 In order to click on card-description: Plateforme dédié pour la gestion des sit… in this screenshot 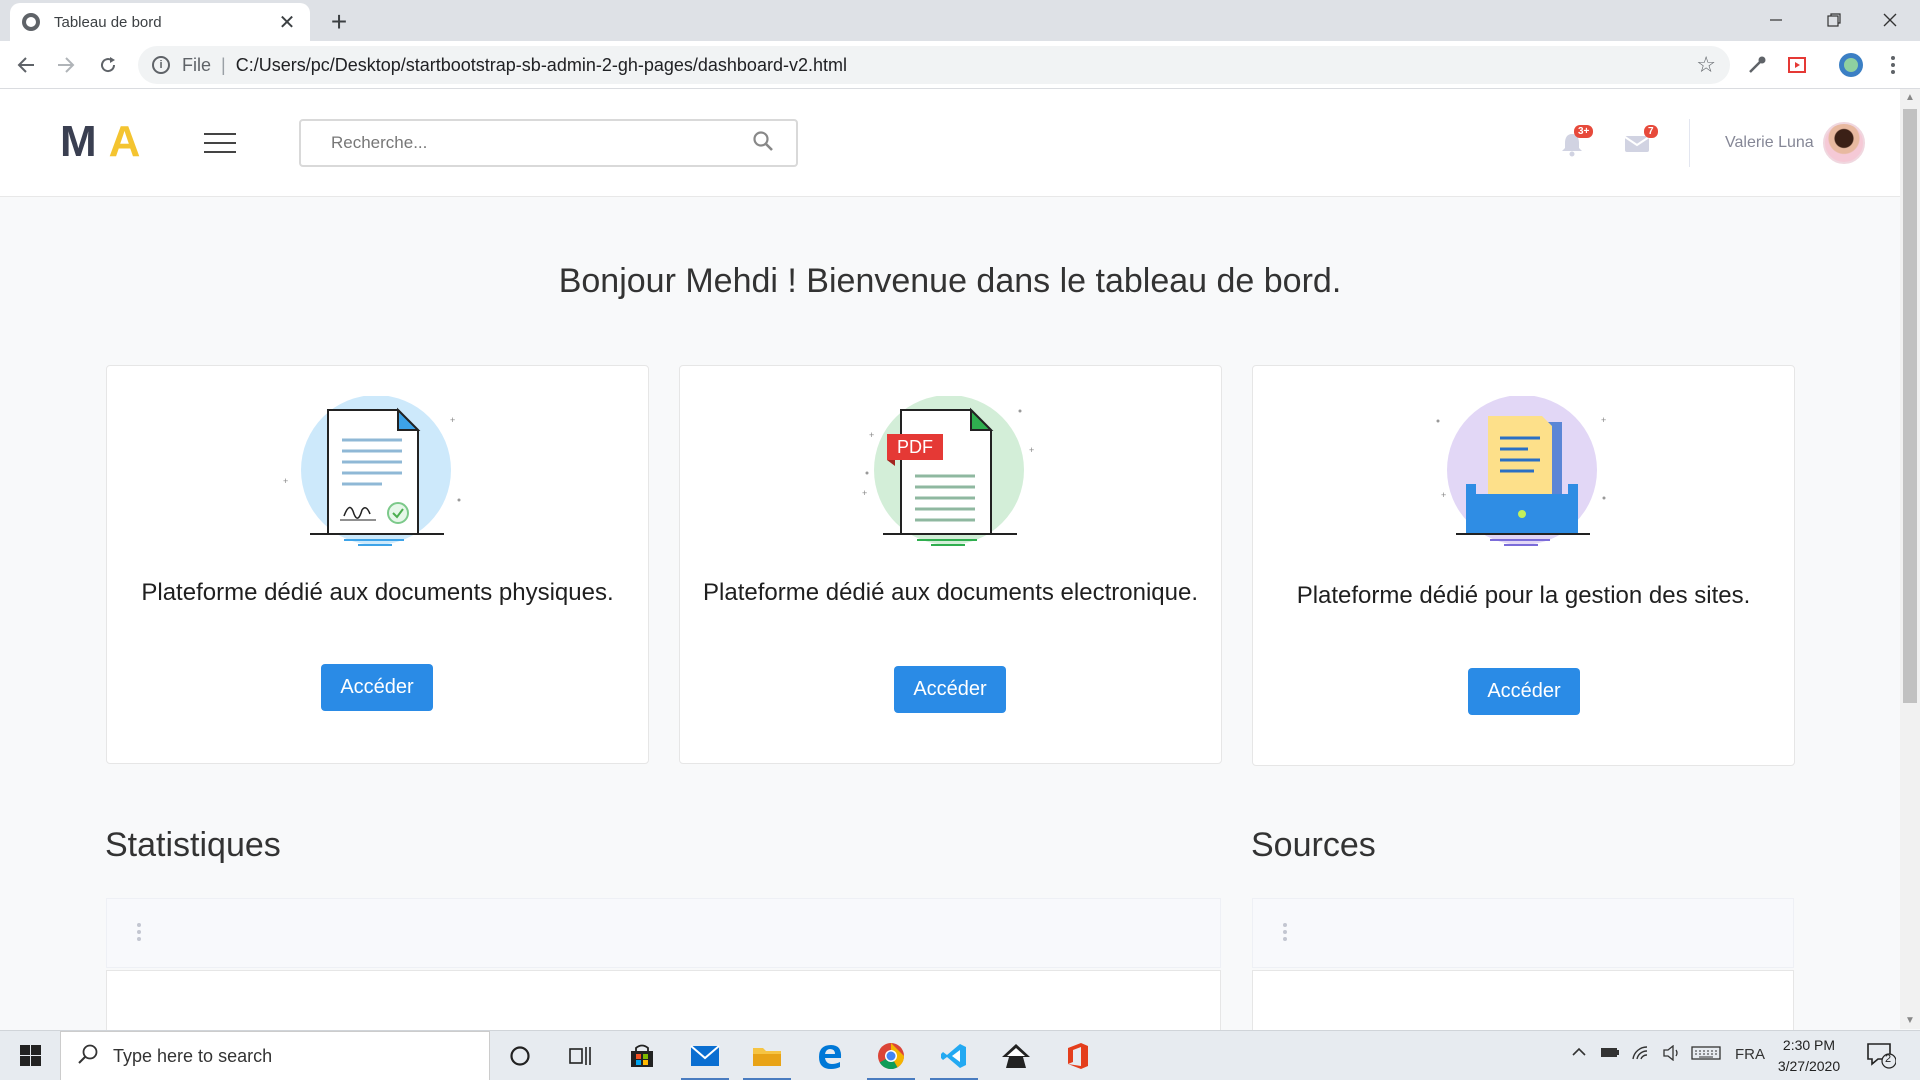, I will do `click(1523, 595)`.